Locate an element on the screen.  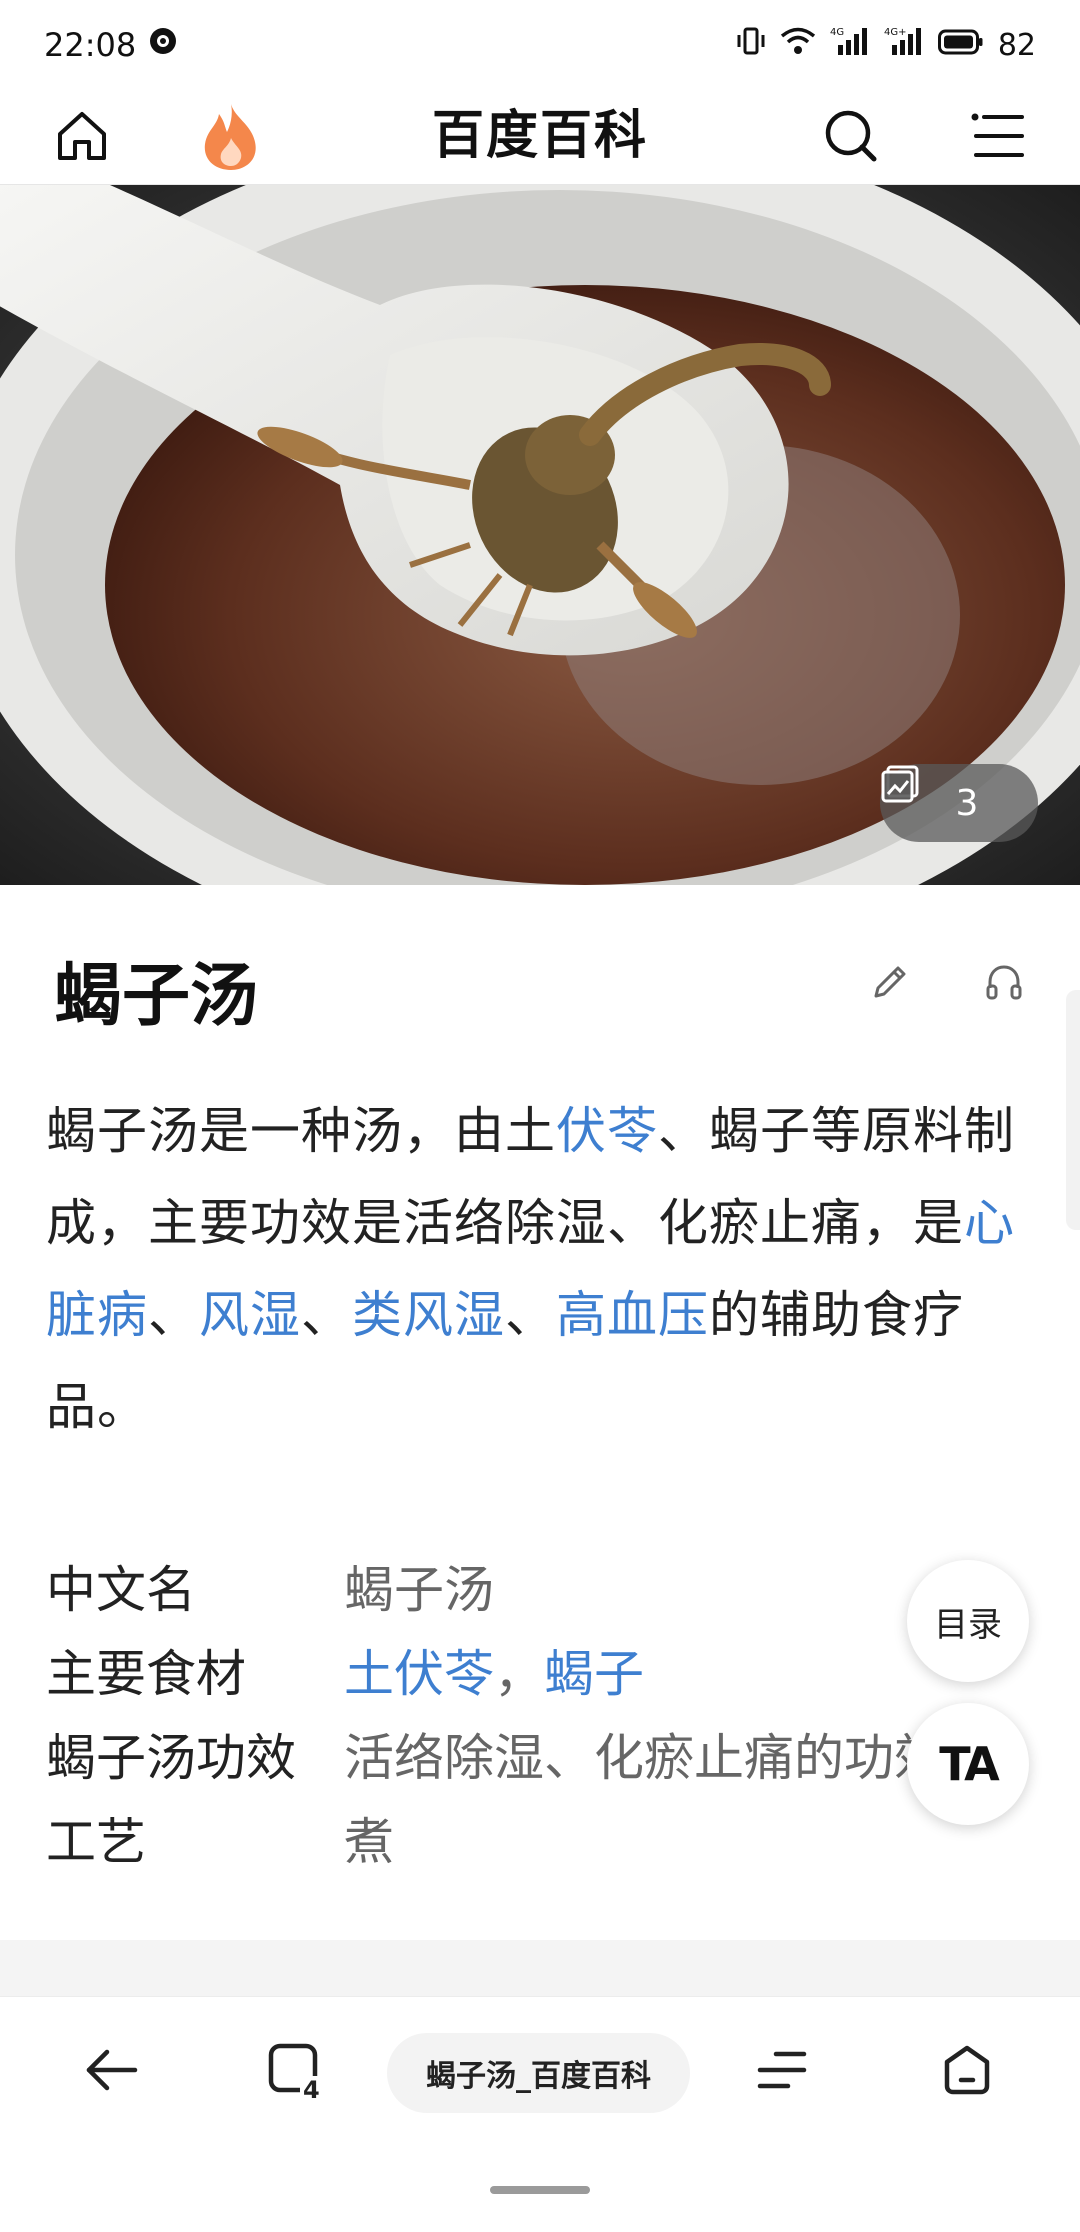
browser-home-button is located at coordinates (967, 2072).